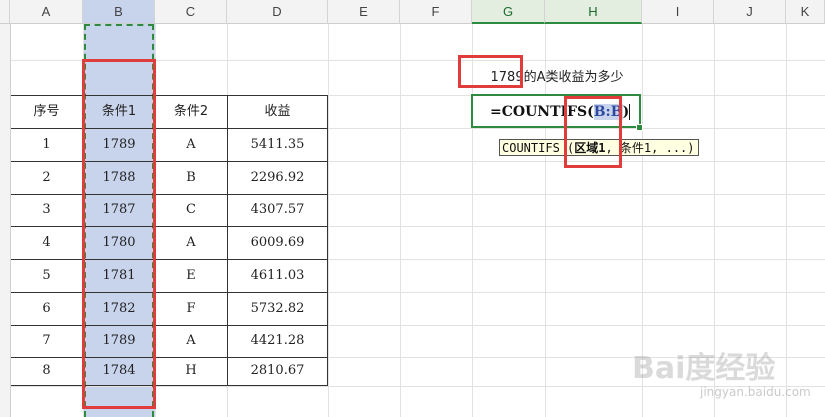  Describe the element at coordinates (704, 368) in the screenshot. I see `watermark-logo: Bai度经验` at that location.